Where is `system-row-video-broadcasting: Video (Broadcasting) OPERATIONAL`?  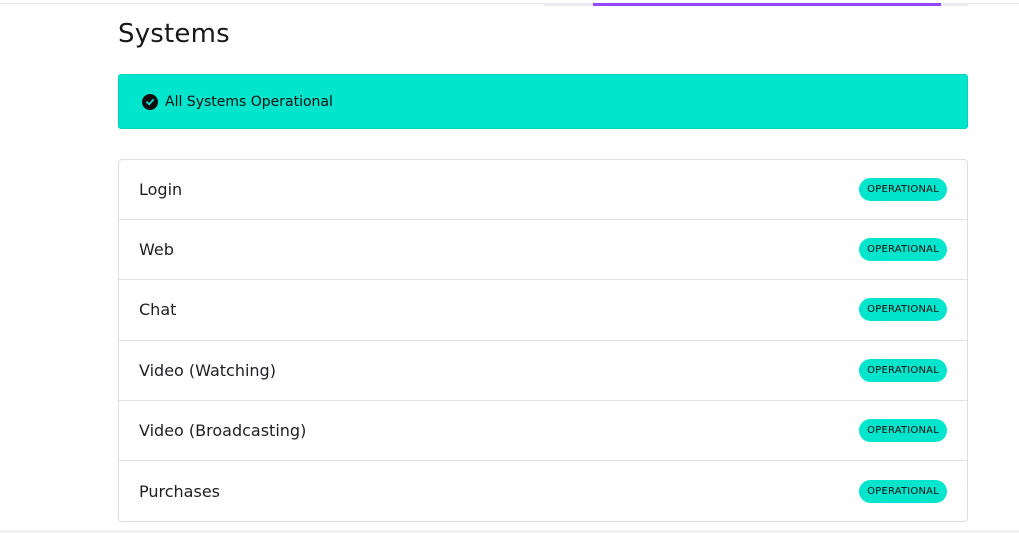
system-row-video-broadcasting: Video (Broadcasting) OPERATIONAL is located at coordinates (543, 431).